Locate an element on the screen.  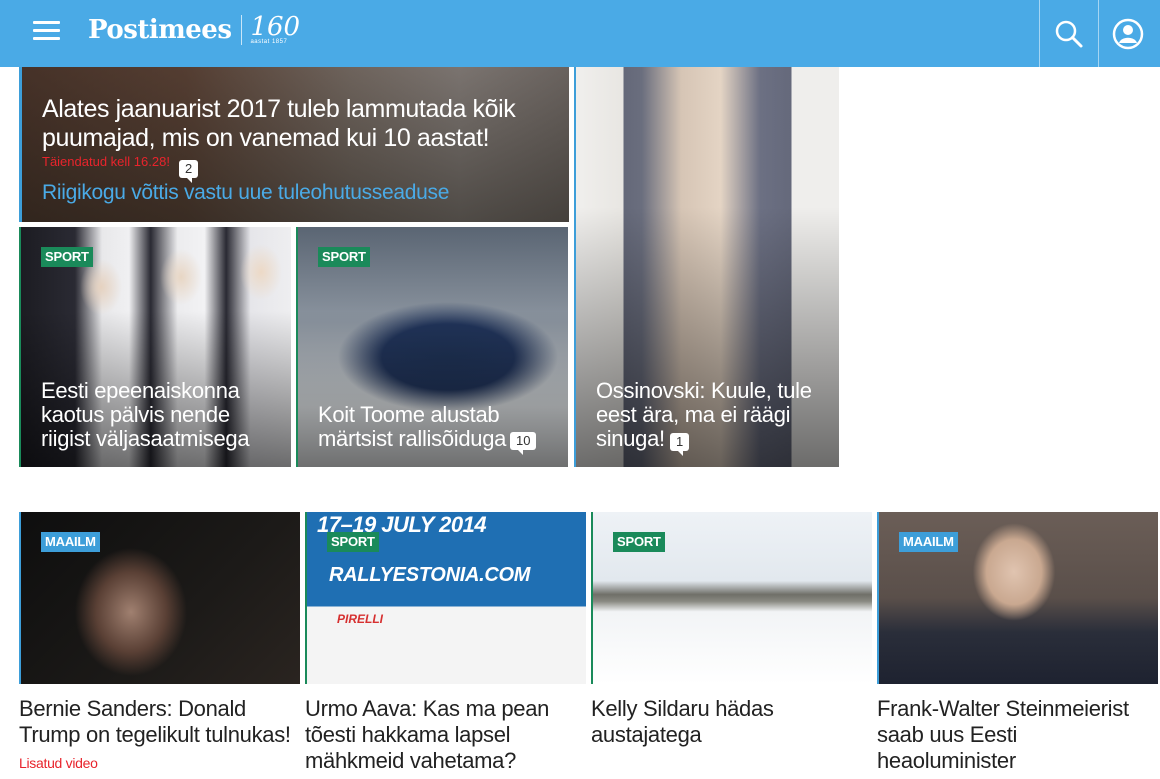
user-icon is located at coordinates (1128, 33).